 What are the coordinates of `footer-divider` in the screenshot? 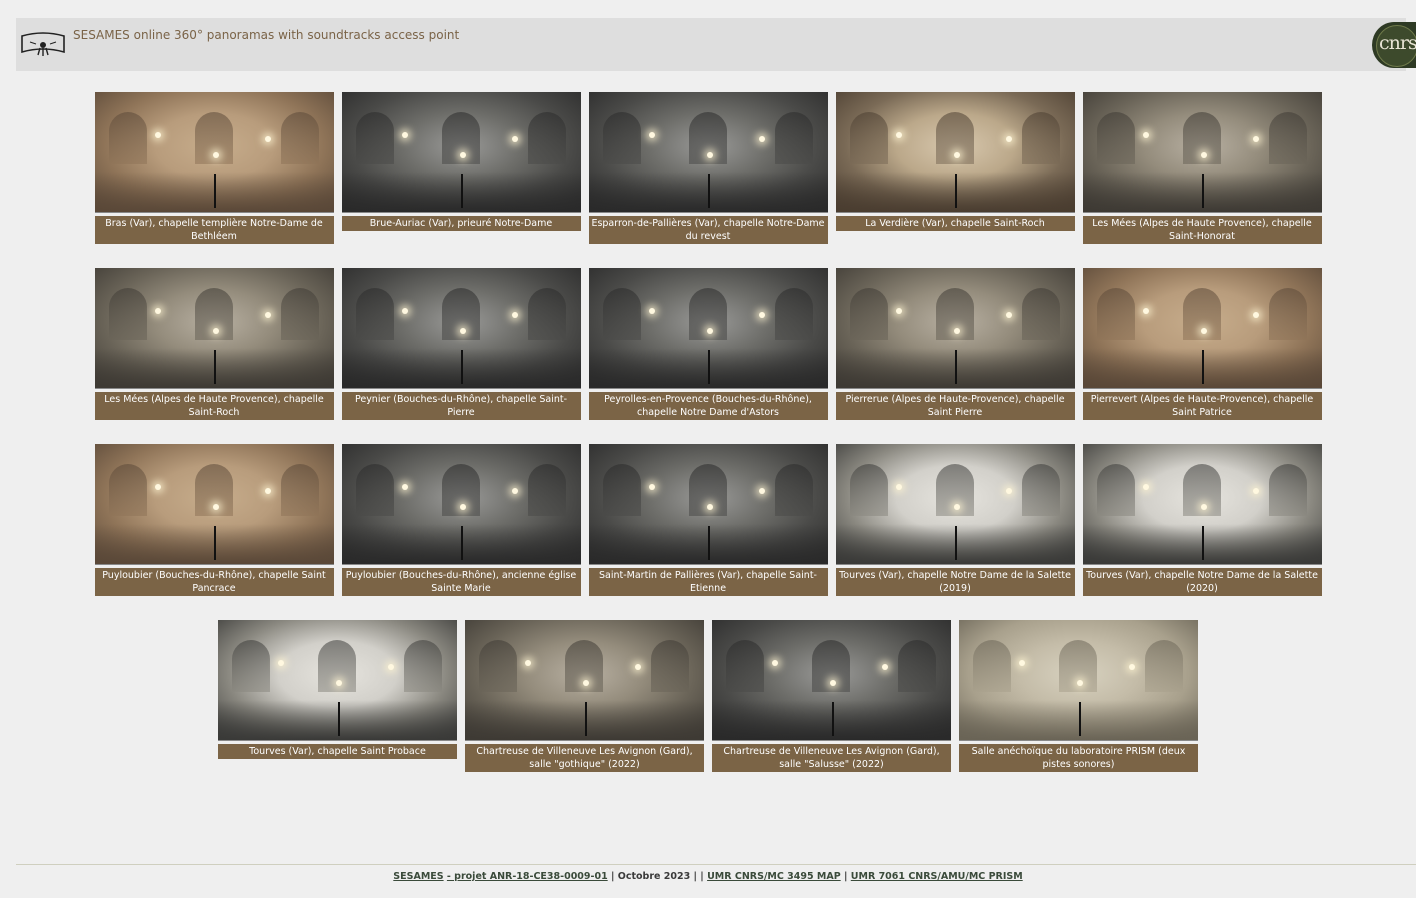 It's located at (716, 864).